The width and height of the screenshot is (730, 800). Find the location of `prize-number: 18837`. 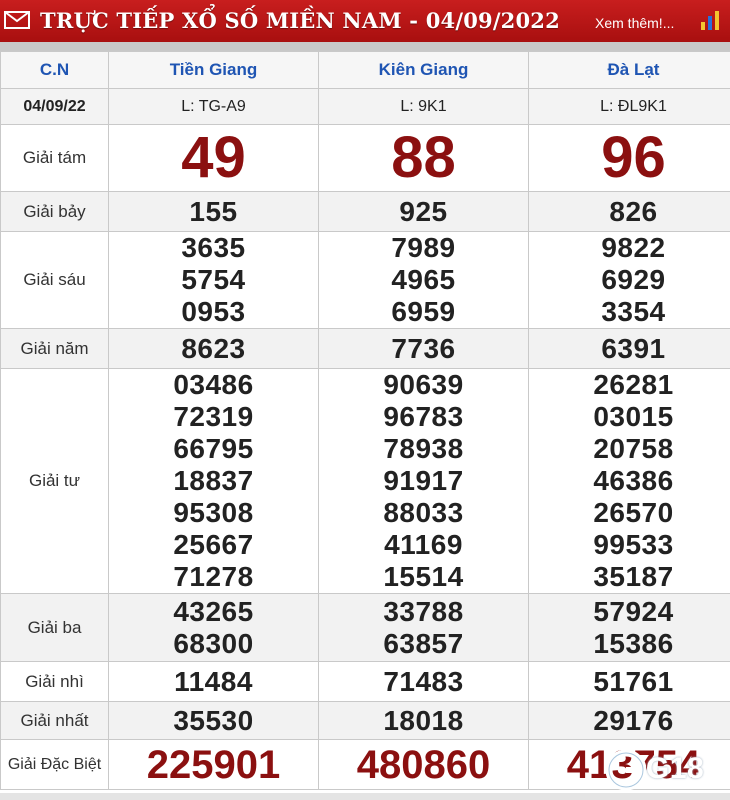

prize-number: 18837 is located at coordinates (213, 480).